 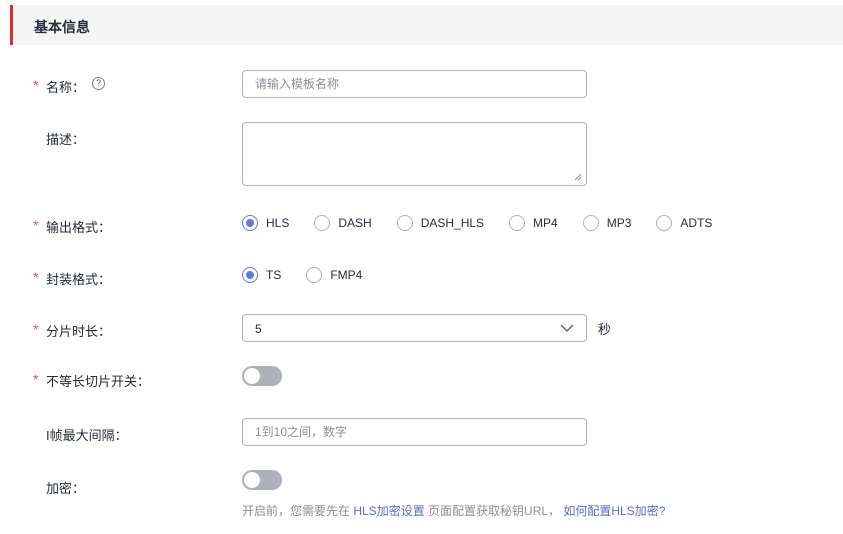 I want to click on container-format-label: 封装格式：, so click(x=79, y=279).